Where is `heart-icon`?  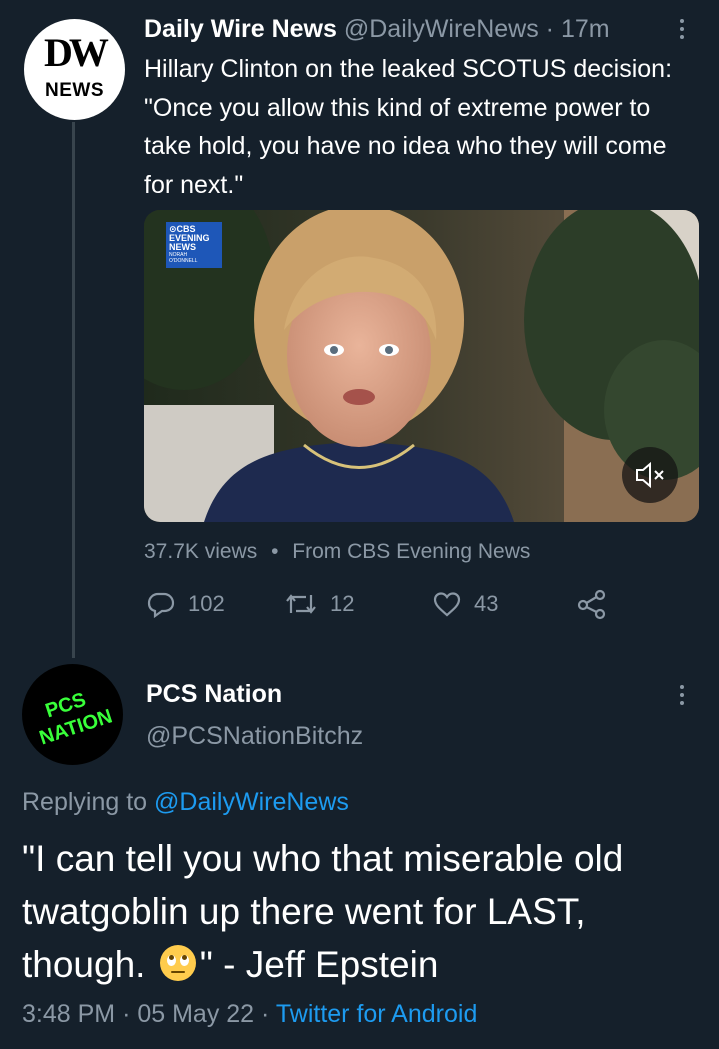 heart-icon is located at coordinates (447, 604).